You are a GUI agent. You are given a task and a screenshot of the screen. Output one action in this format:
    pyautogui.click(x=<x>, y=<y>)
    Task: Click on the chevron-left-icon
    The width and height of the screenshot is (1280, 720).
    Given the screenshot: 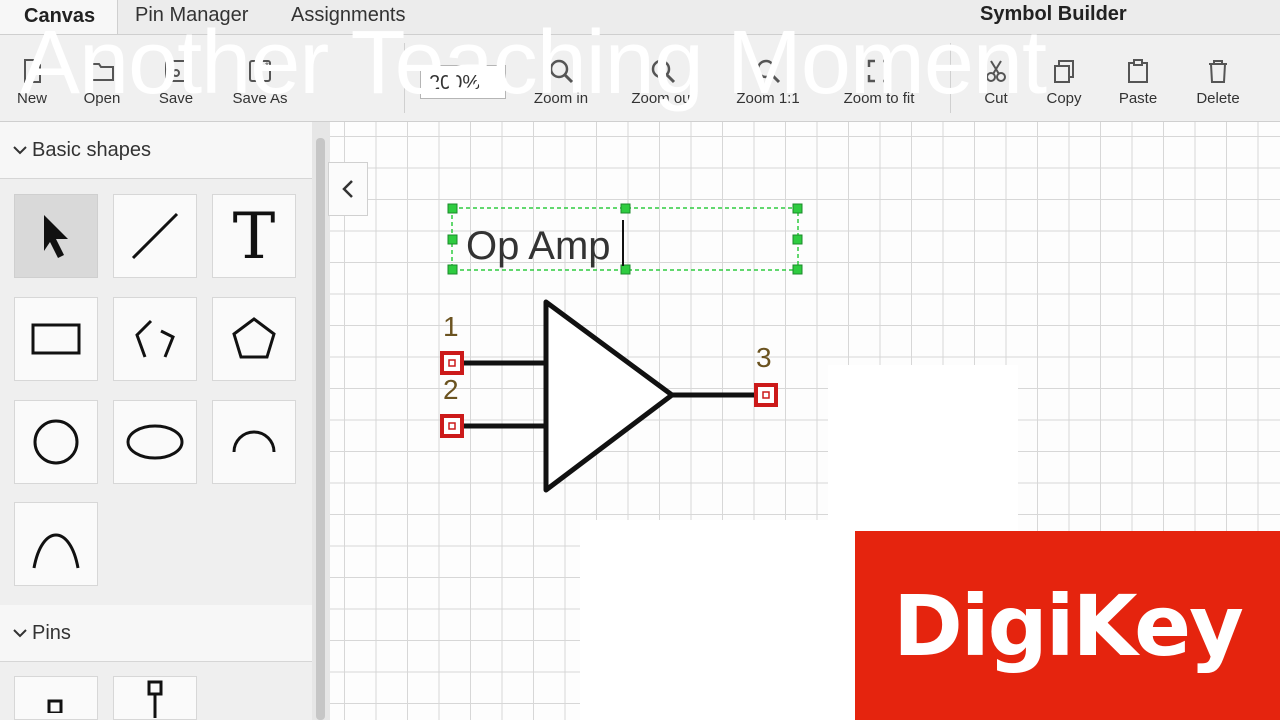 What is the action you would take?
    pyautogui.click(x=347, y=189)
    